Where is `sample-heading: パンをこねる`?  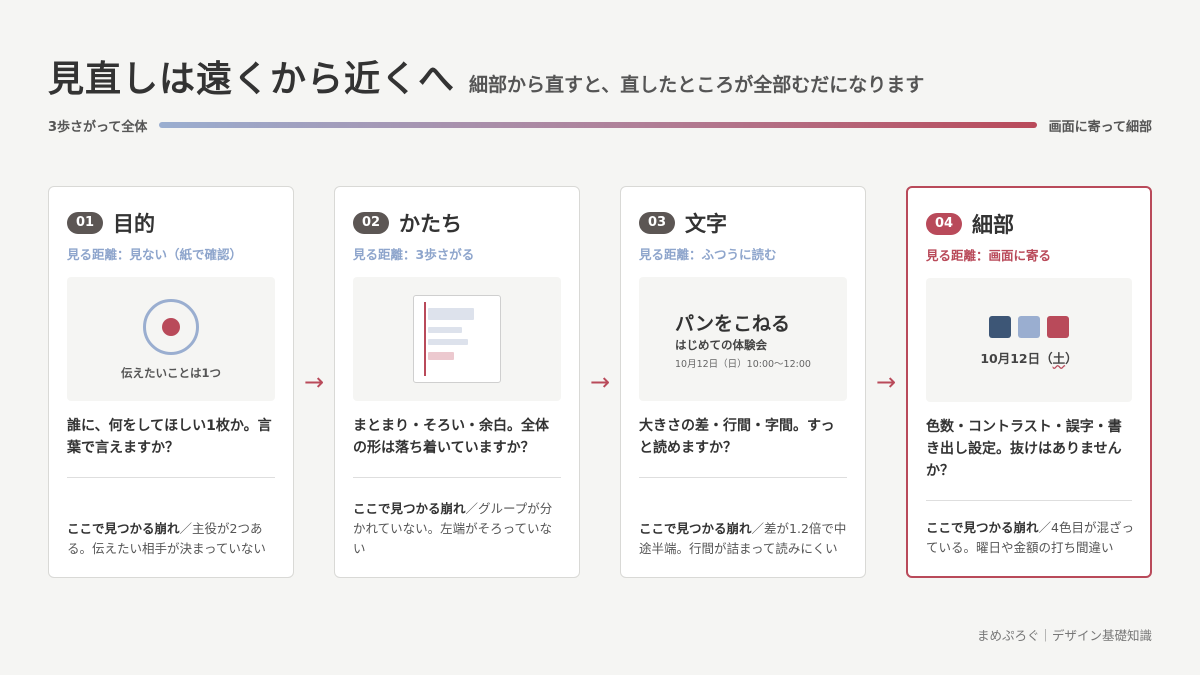 sample-heading: パンをこねる is located at coordinates (732, 324).